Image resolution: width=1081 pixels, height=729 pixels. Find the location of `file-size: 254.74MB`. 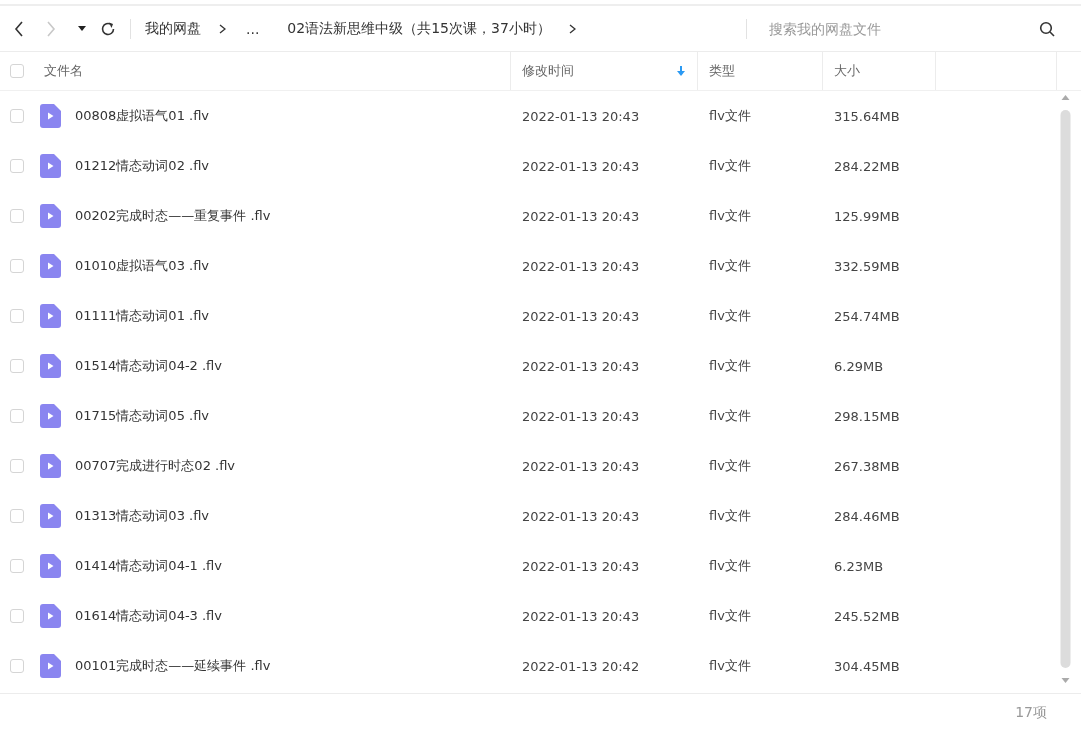

file-size: 254.74MB is located at coordinates (867, 316).